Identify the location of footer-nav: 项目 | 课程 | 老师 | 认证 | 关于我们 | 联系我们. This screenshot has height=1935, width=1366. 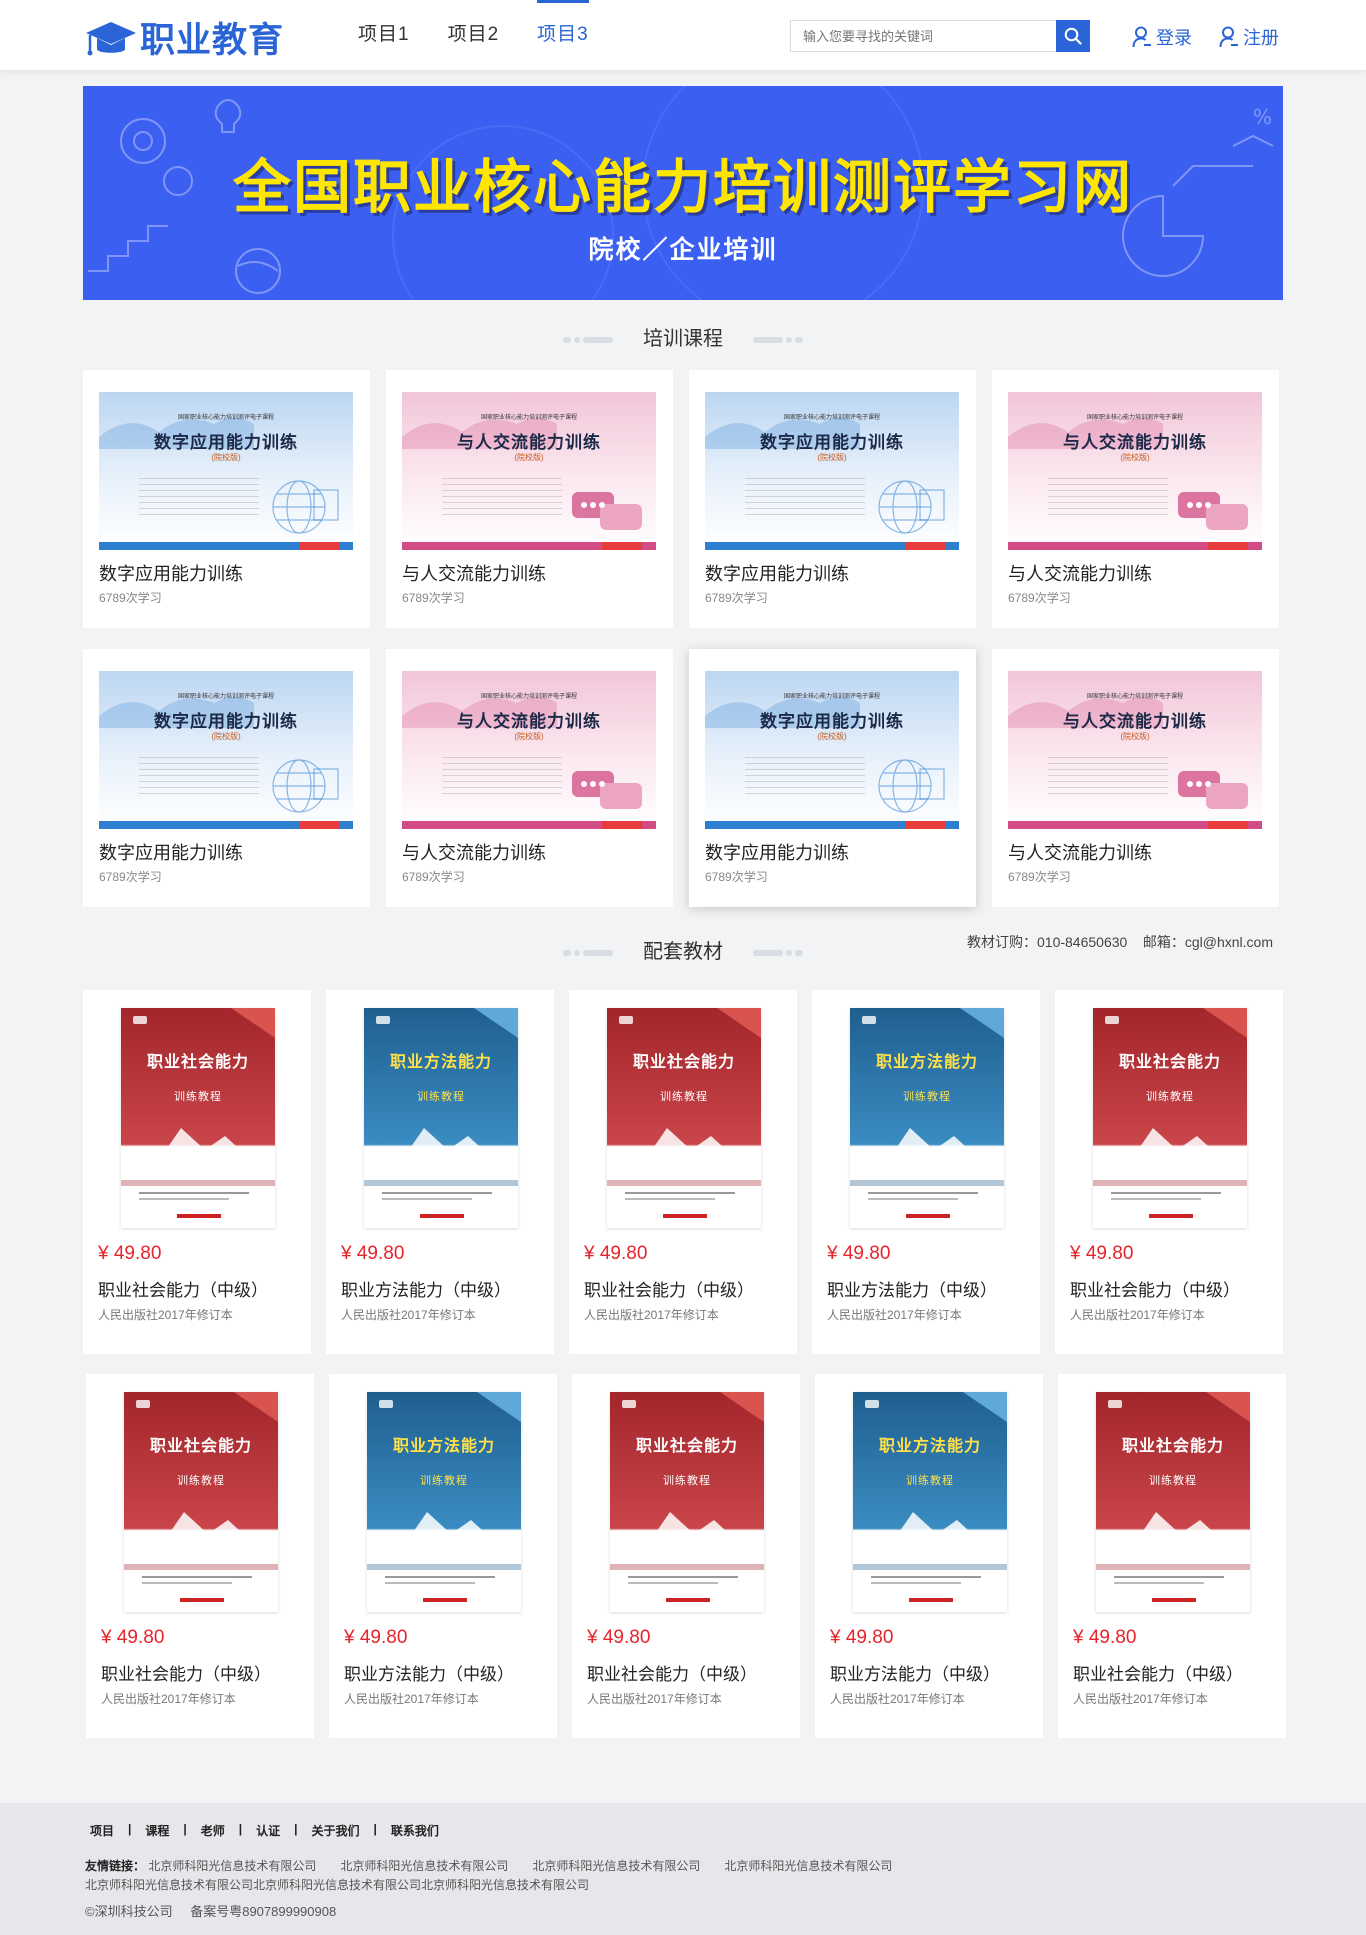
(264, 1830).